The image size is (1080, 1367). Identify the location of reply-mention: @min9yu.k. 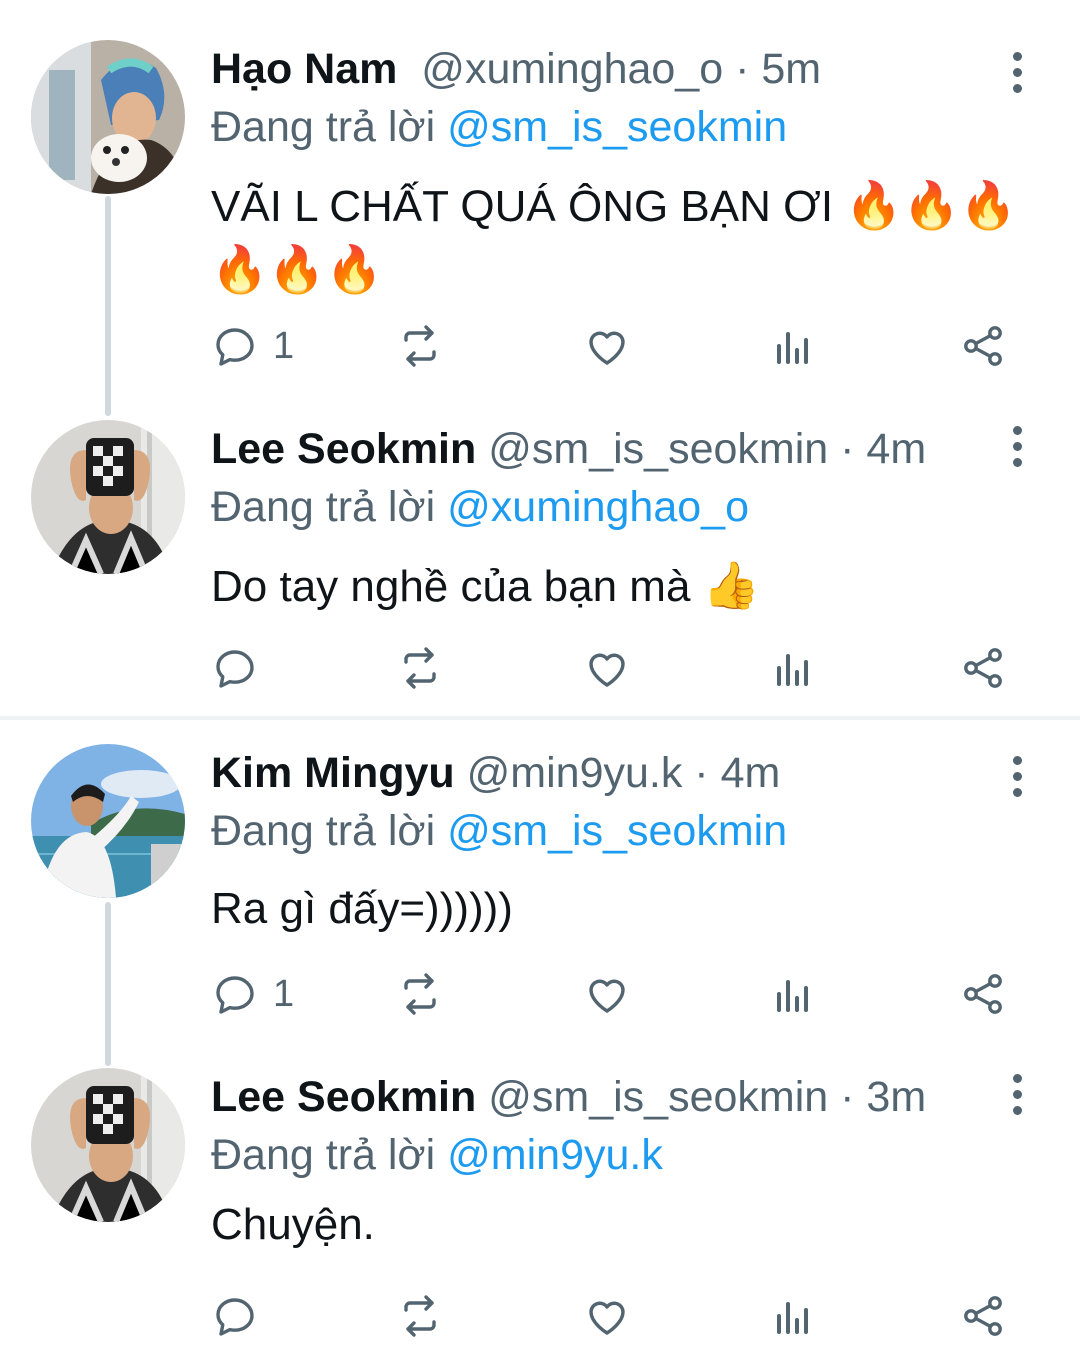
(555, 1155).